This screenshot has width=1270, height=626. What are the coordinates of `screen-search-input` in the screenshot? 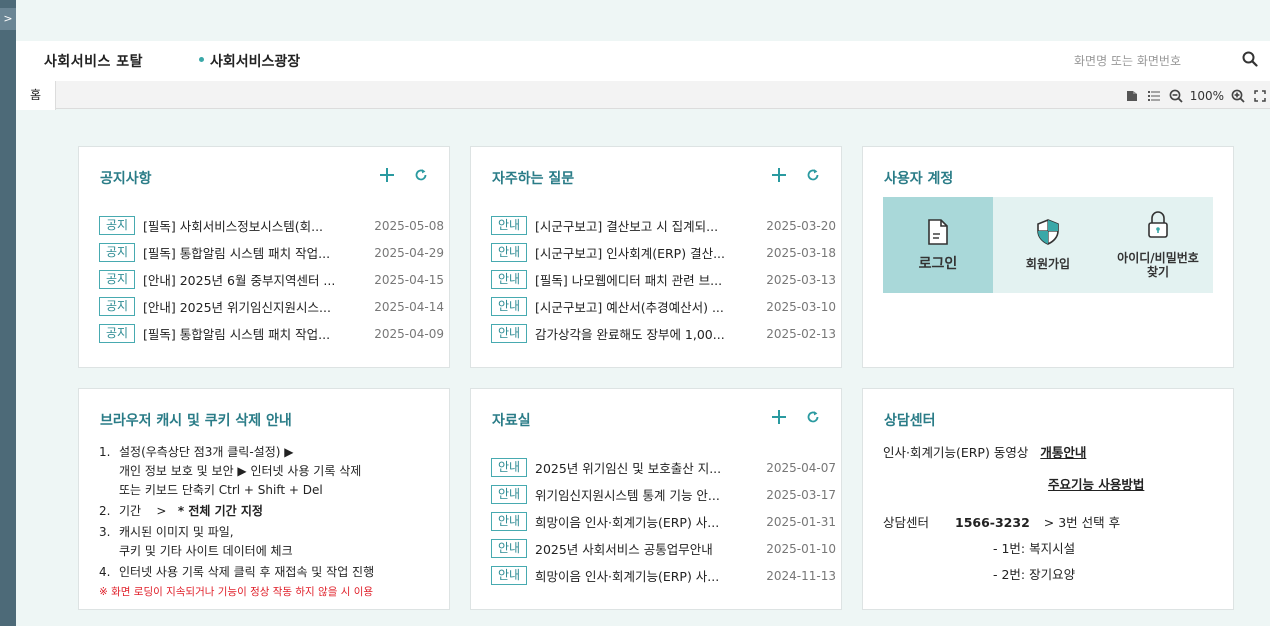 It's located at (1149, 61).